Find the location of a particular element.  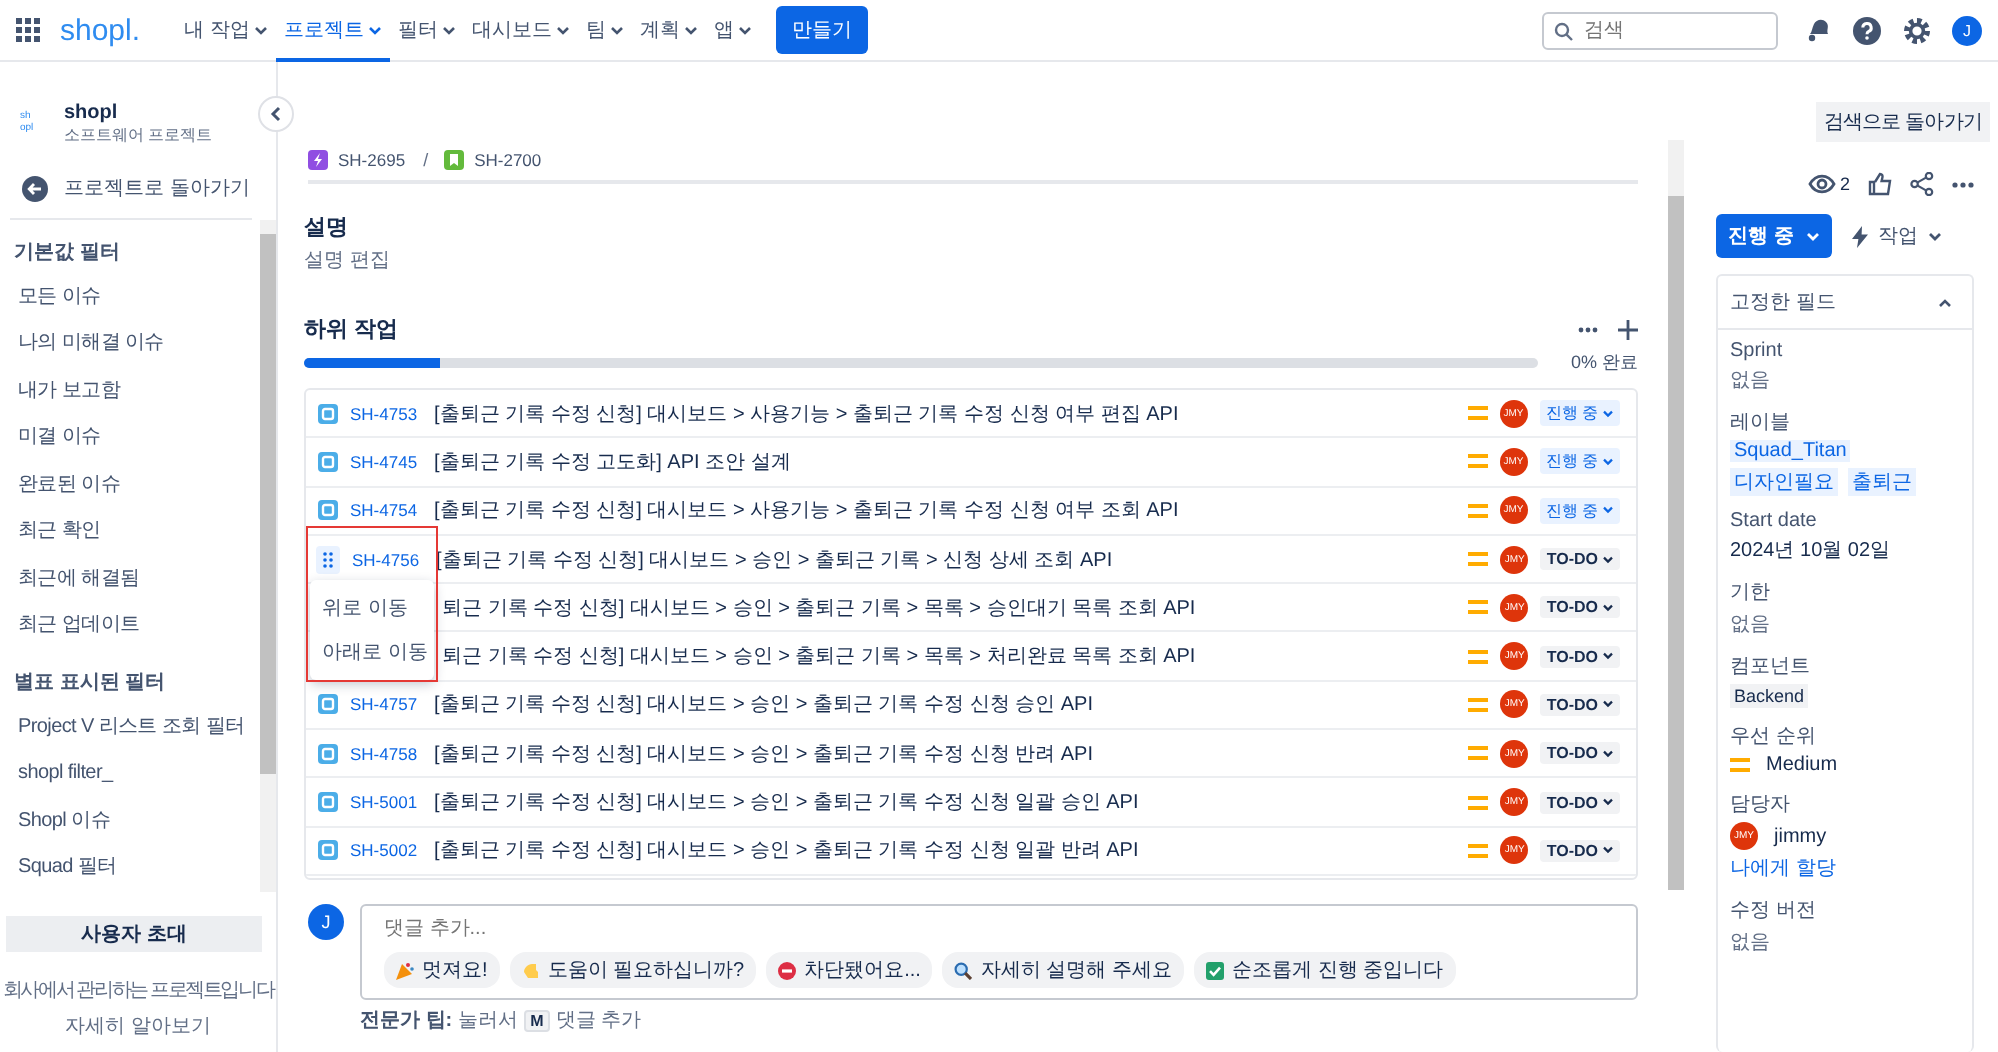

field-label: Sprint is located at coordinates (1756, 351).